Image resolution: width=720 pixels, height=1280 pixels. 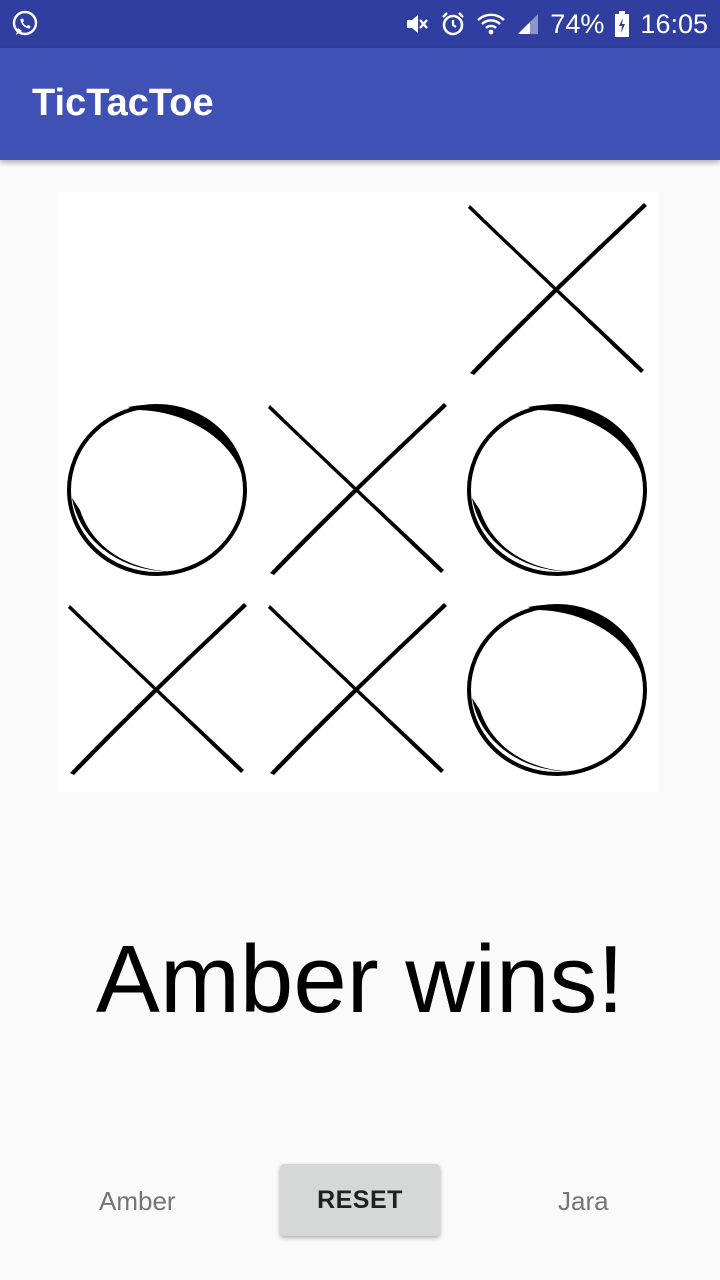 What do you see at coordinates (583, 1201) in the screenshot?
I see `player-two-name: Jara` at bounding box center [583, 1201].